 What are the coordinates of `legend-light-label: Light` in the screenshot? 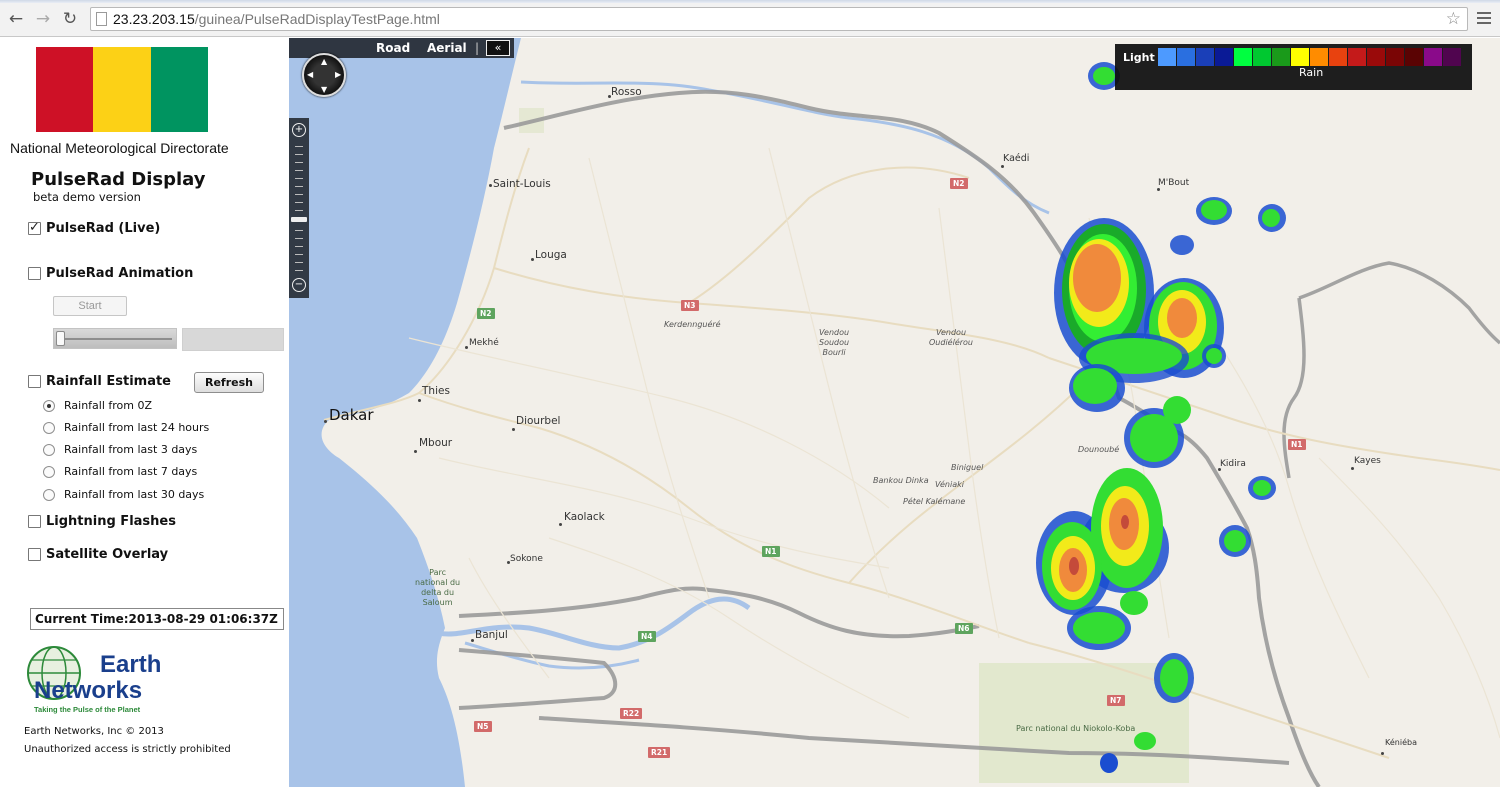 It's located at (1139, 57).